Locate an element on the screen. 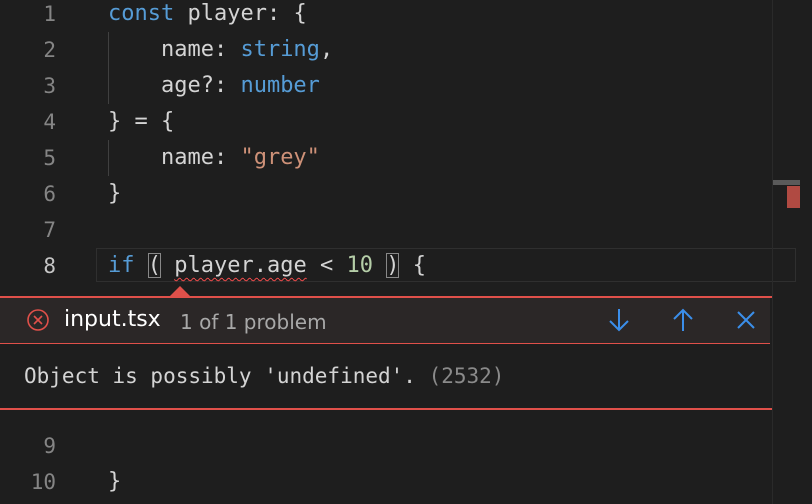 Image resolution: width=812 pixels, height=504 pixels. code-token: } = { is located at coordinates (141, 121).